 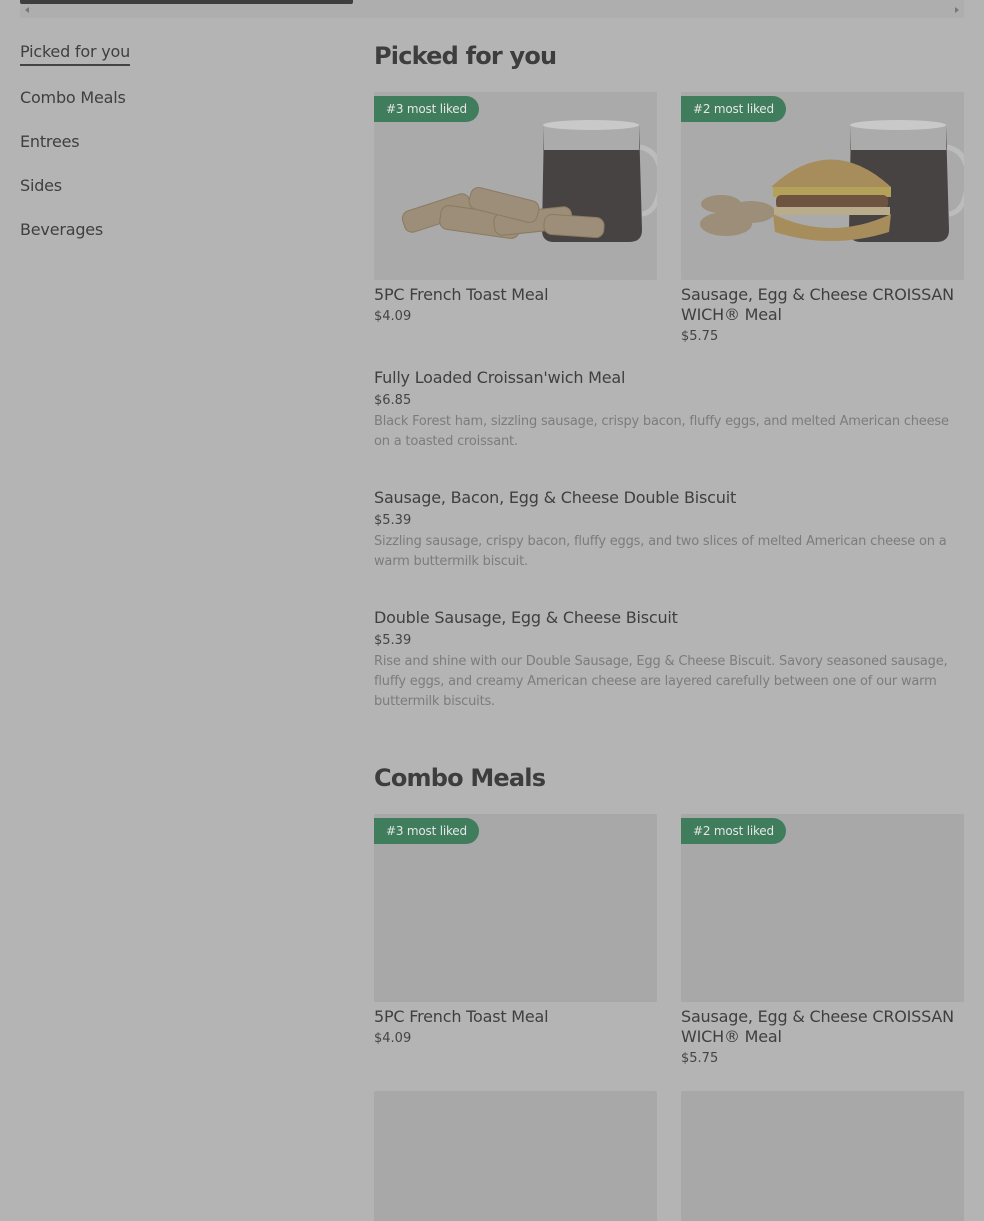 I want to click on sidebar-item-combo-meals: Combo Meals, so click(x=170, y=108).